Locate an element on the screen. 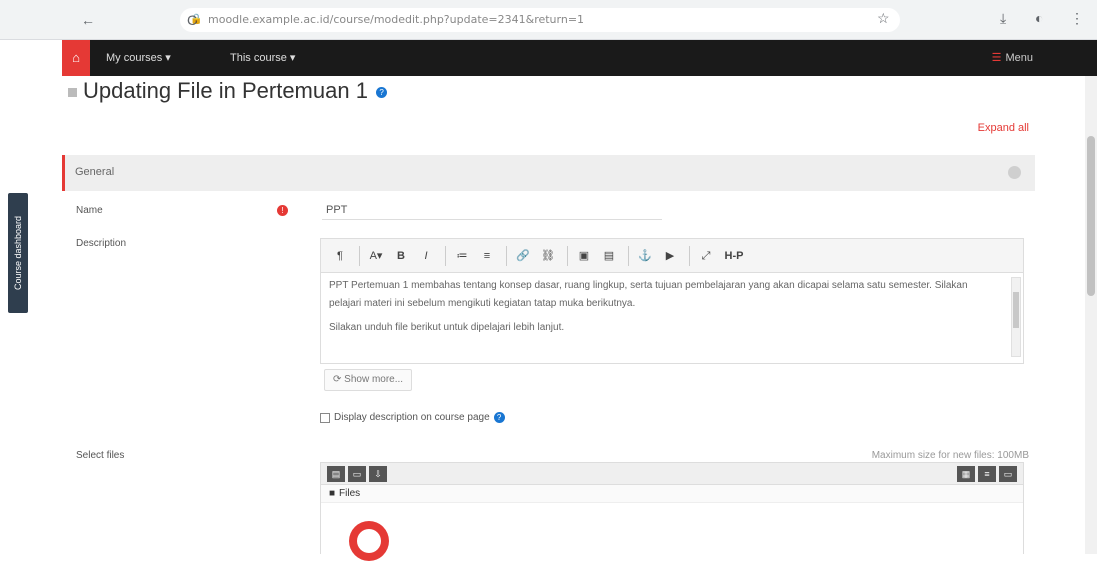  record-video-button: ▶ is located at coordinates (670, 256).